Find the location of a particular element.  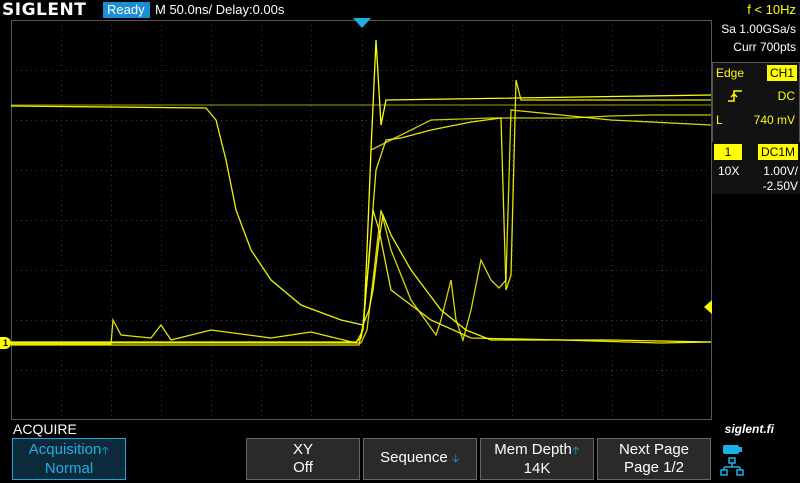

softkey-value: Page 1/2 is located at coordinates (654, 467).